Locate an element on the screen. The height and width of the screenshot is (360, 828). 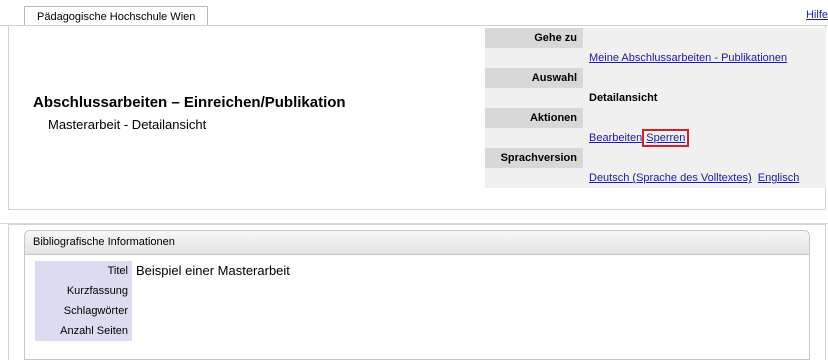
edit-link: Bearbeiten is located at coordinates (615, 138).